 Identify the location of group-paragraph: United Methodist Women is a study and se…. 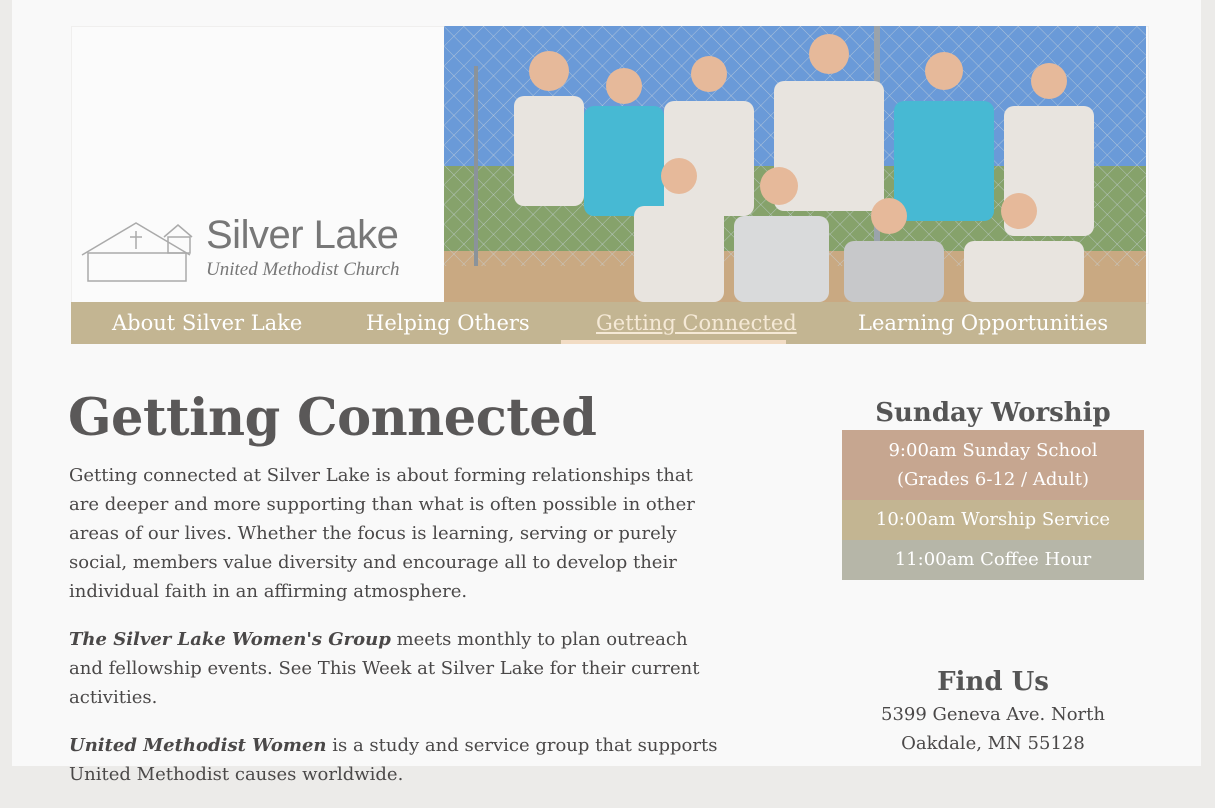
(394, 760).